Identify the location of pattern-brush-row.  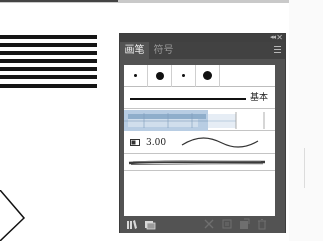
(199, 120).